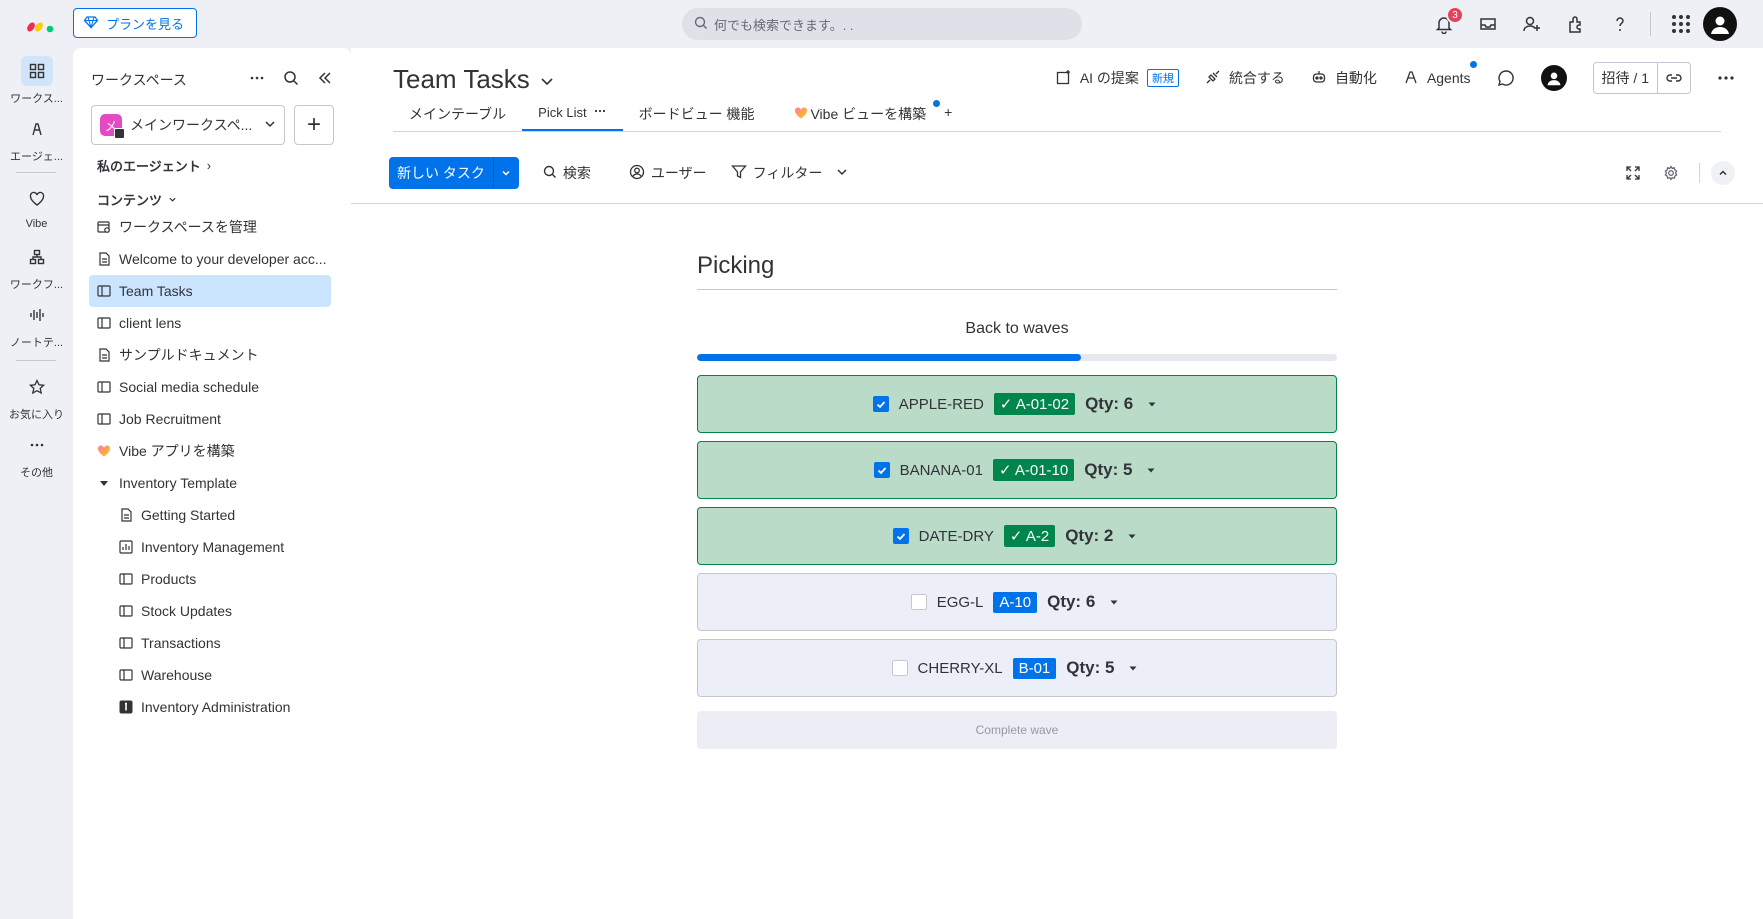 This screenshot has height=919, width=1763. Describe the element at coordinates (441, 173) in the screenshot. I see `new-task-button: 新しい タスク` at that location.